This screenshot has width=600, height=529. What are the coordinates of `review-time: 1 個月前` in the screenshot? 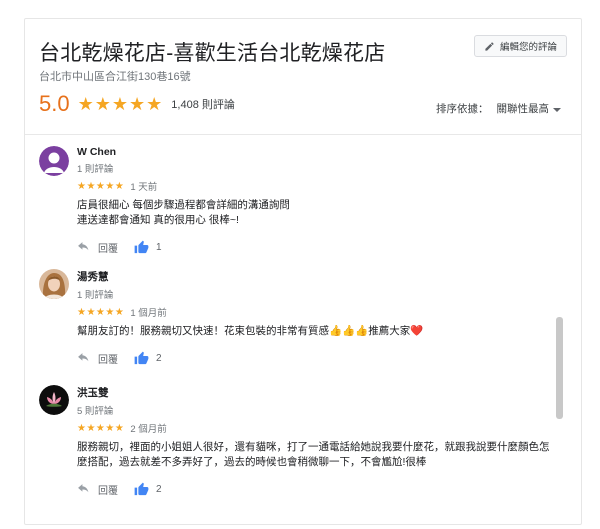 It's located at (148, 313).